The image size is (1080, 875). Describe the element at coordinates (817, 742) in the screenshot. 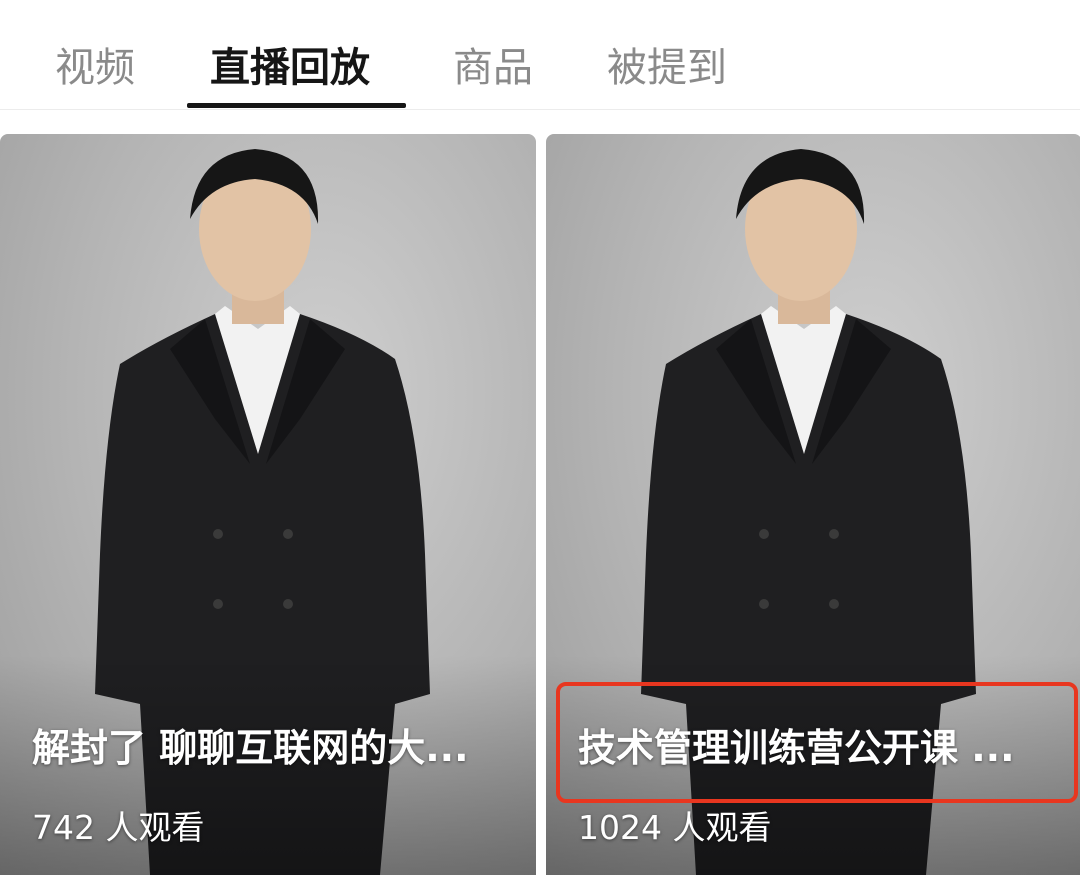

I see `highlight-annotation-box` at that location.